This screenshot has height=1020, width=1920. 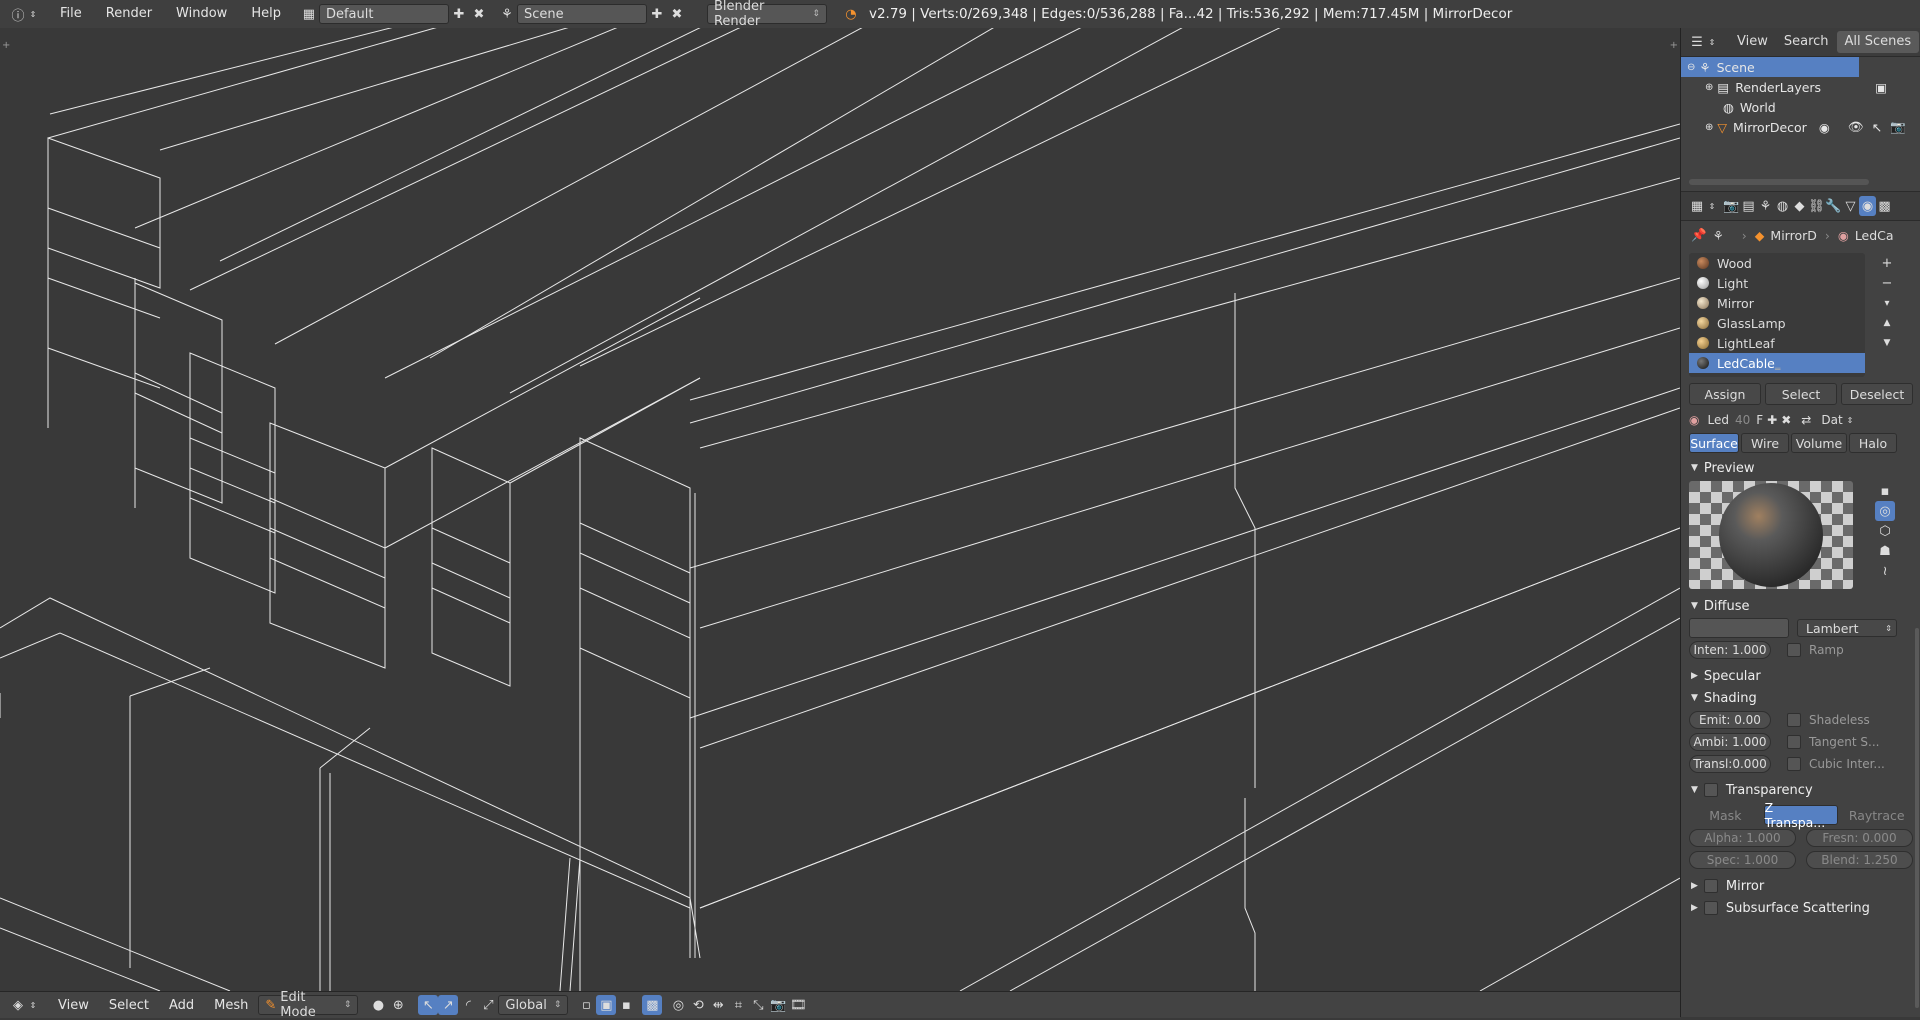 What do you see at coordinates (1801, 394) in the screenshot?
I see `select-button: Select` at bounding box center [1801, 394].